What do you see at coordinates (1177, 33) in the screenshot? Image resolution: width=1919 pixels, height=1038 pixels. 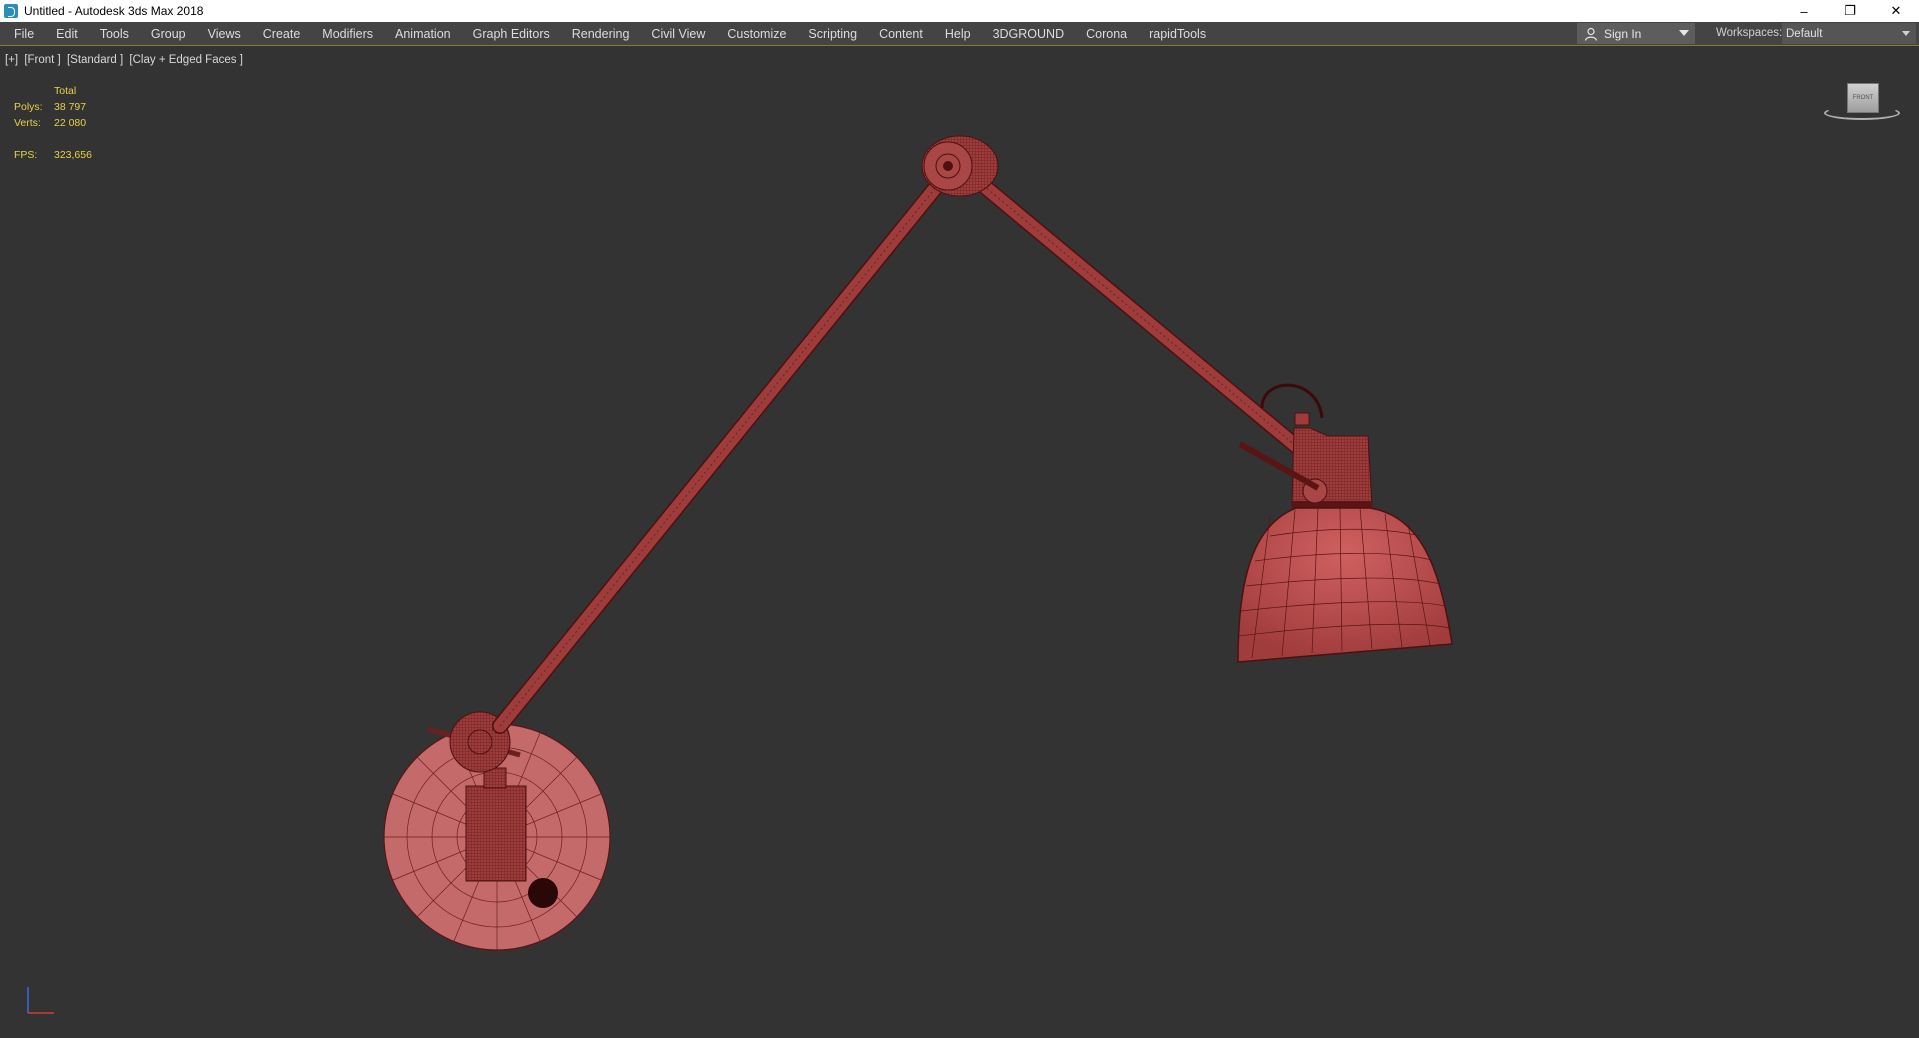 I see `menu-rapidtools: rapidTools` at bounding box center [1177, 33].